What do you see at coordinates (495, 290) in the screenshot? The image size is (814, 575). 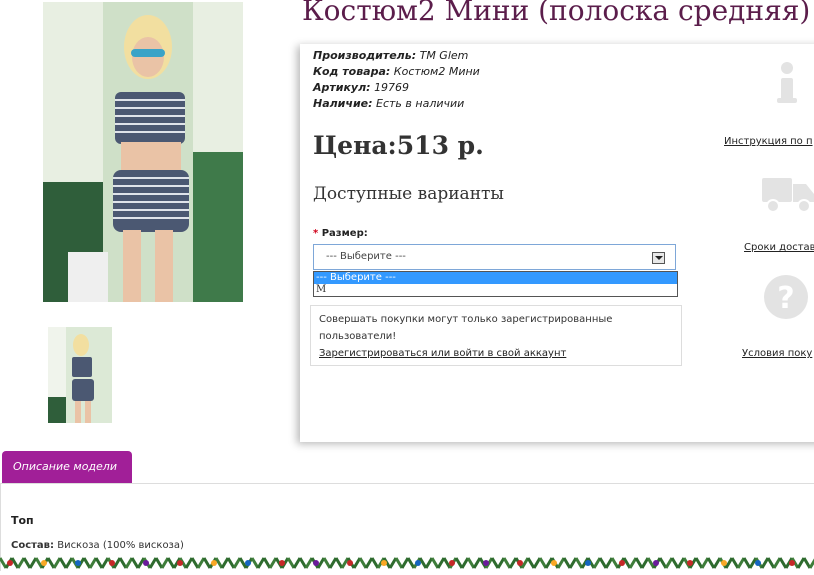 I see `size-option-m: M` at bounding box center [495, 290].